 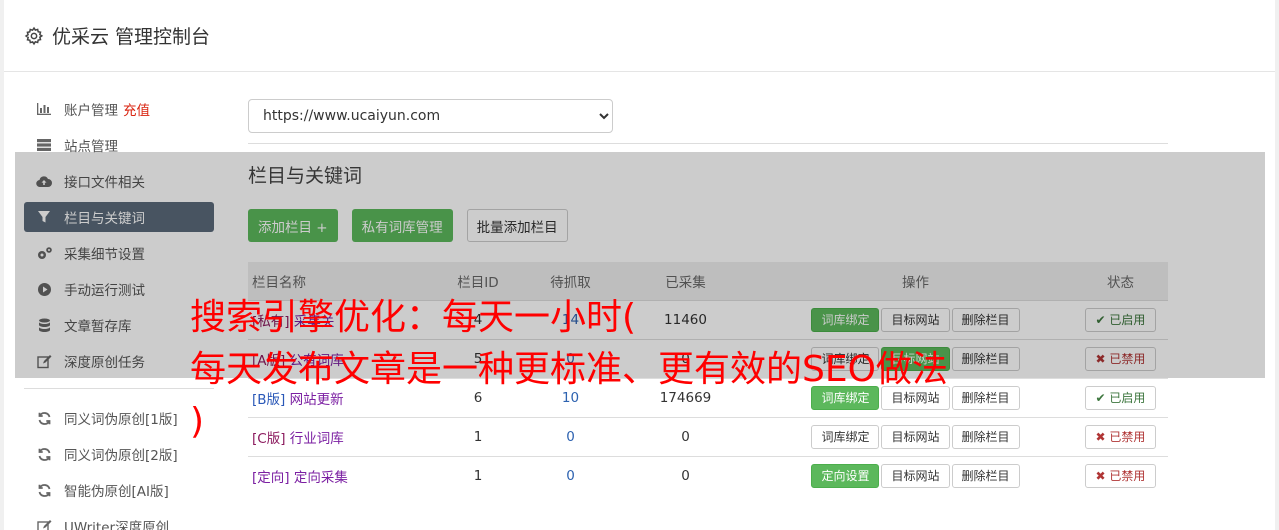 I want to click on status-label: 已禁用, so click(x=1127, y=475).